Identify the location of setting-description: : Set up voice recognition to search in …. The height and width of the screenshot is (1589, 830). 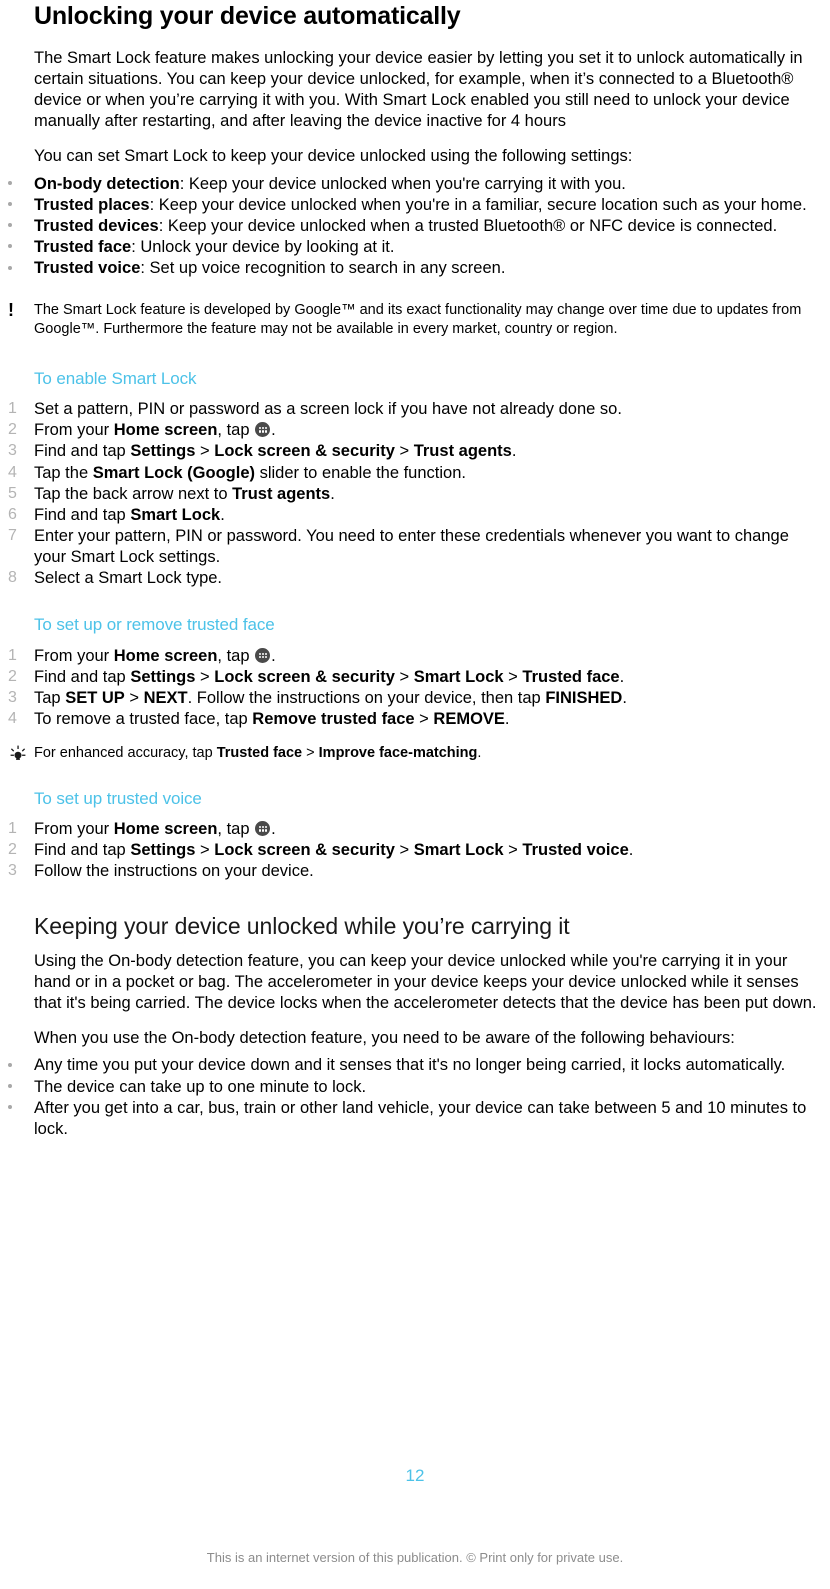
(323, 267).